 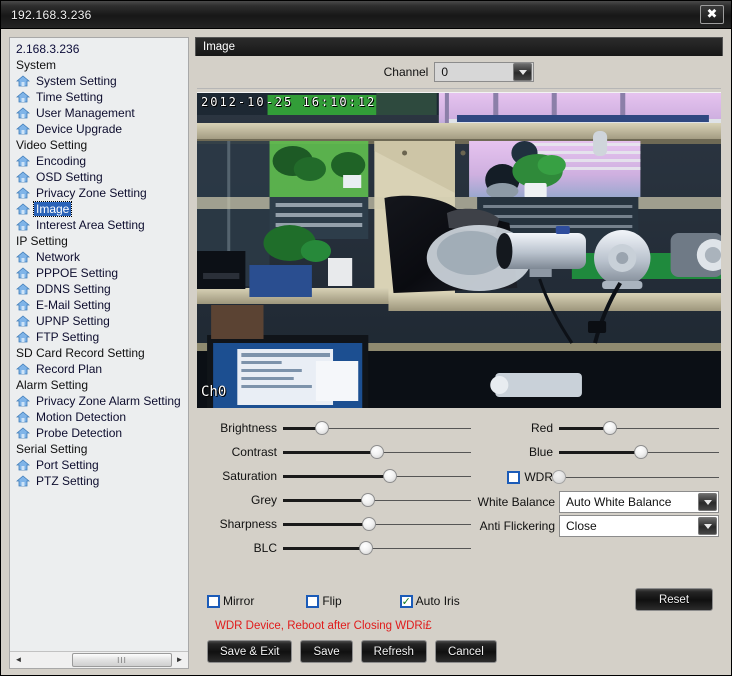 I want to click on wdr-slider-knob, so click(x=559, y=477).